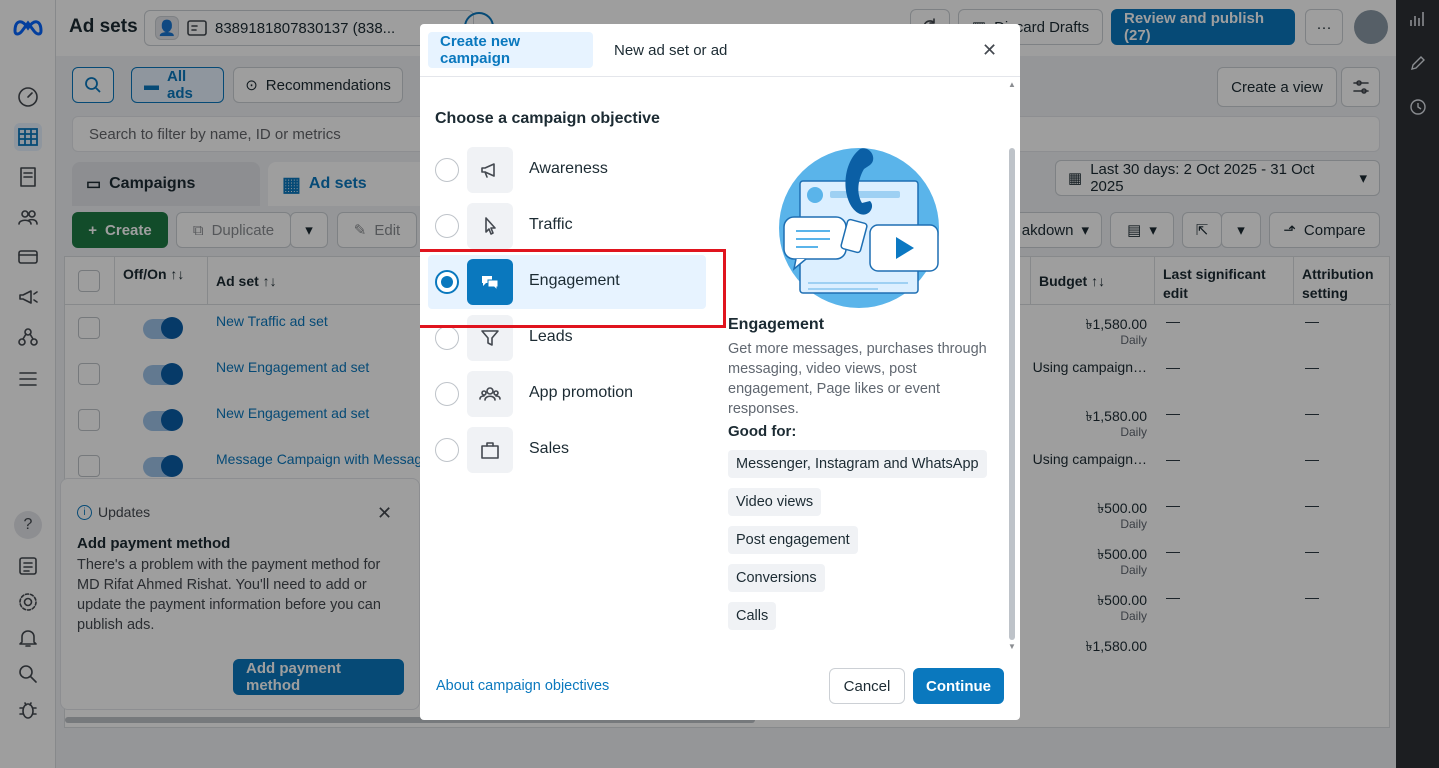 This screenshot has height=768, width=1439. What do you see at coordinates (510, 50) in the screenshot?
I see `tab-create-new-campaign: Create new campaign` at bounding box center [510, 50].